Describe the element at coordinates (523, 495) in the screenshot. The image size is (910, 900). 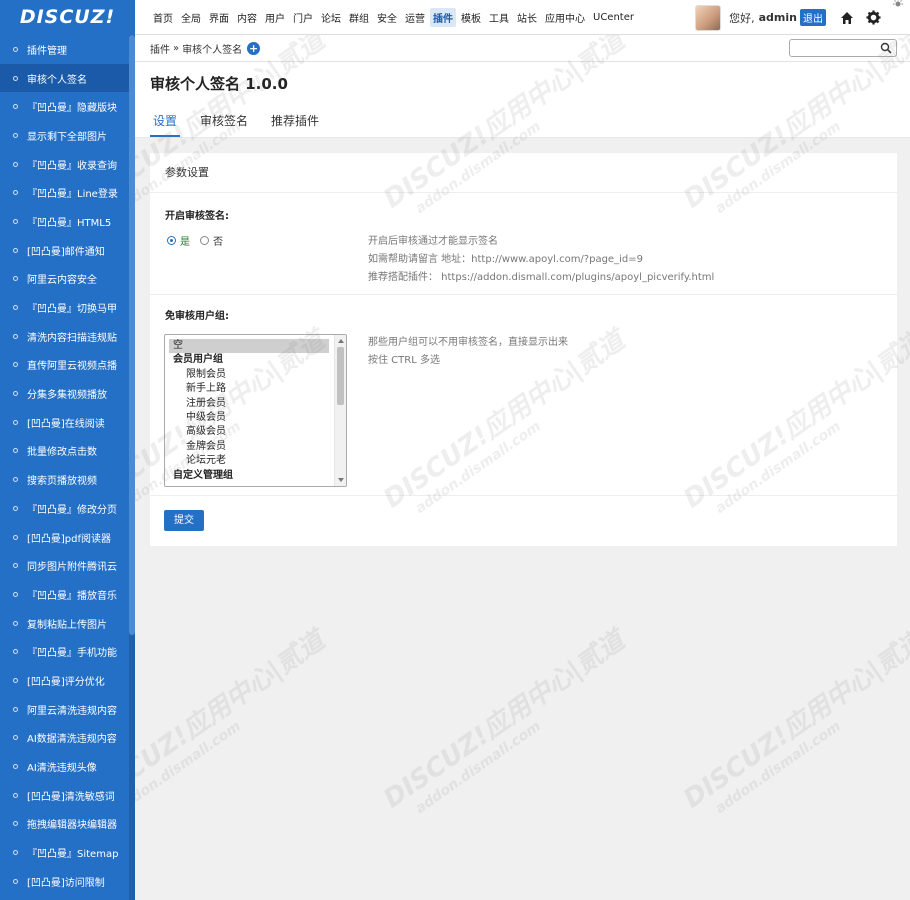
I see `divider` at that location.